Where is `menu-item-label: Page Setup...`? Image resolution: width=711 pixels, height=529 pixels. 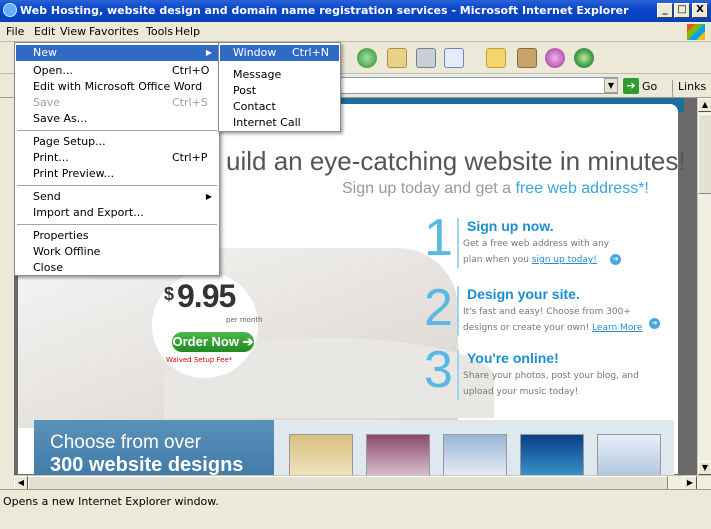 menu-item-label: Page Setup... is located at coordinates (69, 141).